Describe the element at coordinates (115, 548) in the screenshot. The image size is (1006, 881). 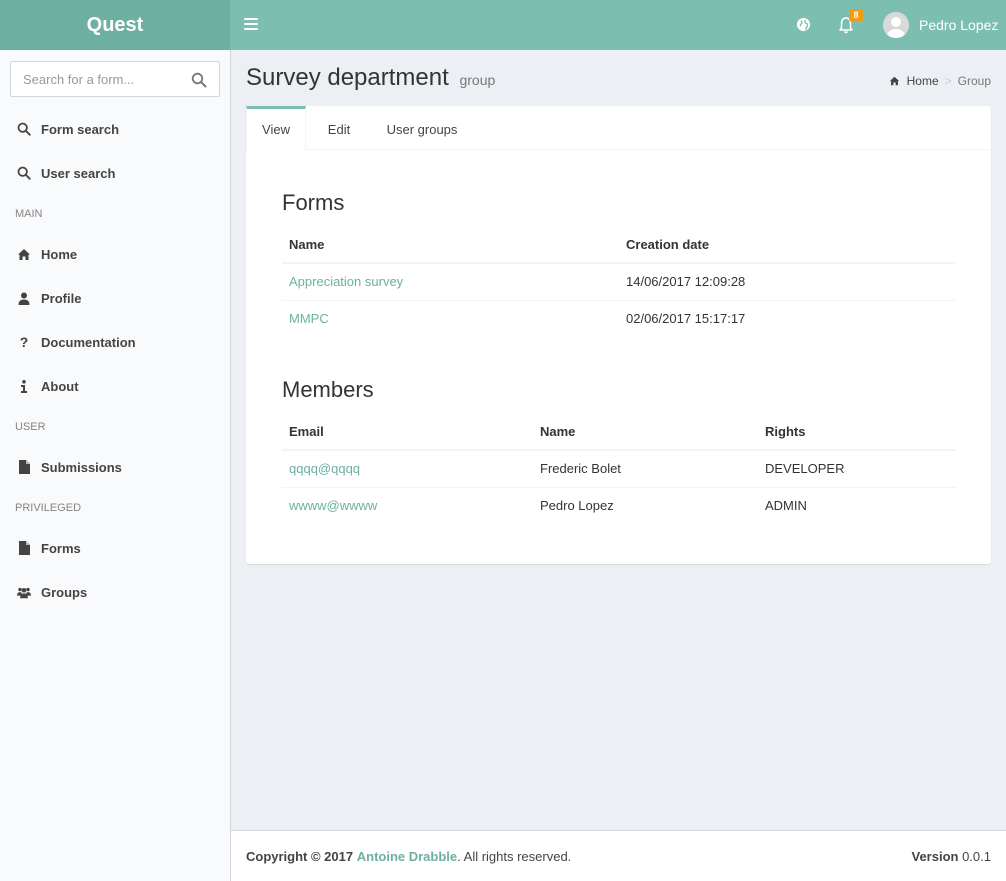
I see `sidebar-item-forms: Forms` at that location.